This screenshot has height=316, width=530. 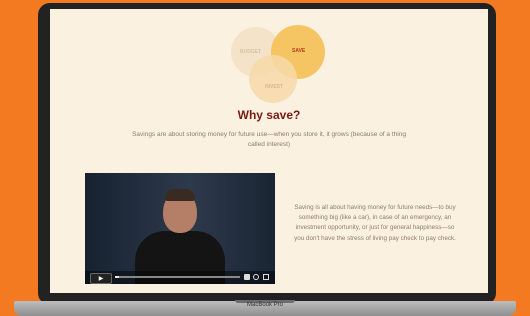 I want to click on device-label: MacBook Pro, so click(x=264, y=305).